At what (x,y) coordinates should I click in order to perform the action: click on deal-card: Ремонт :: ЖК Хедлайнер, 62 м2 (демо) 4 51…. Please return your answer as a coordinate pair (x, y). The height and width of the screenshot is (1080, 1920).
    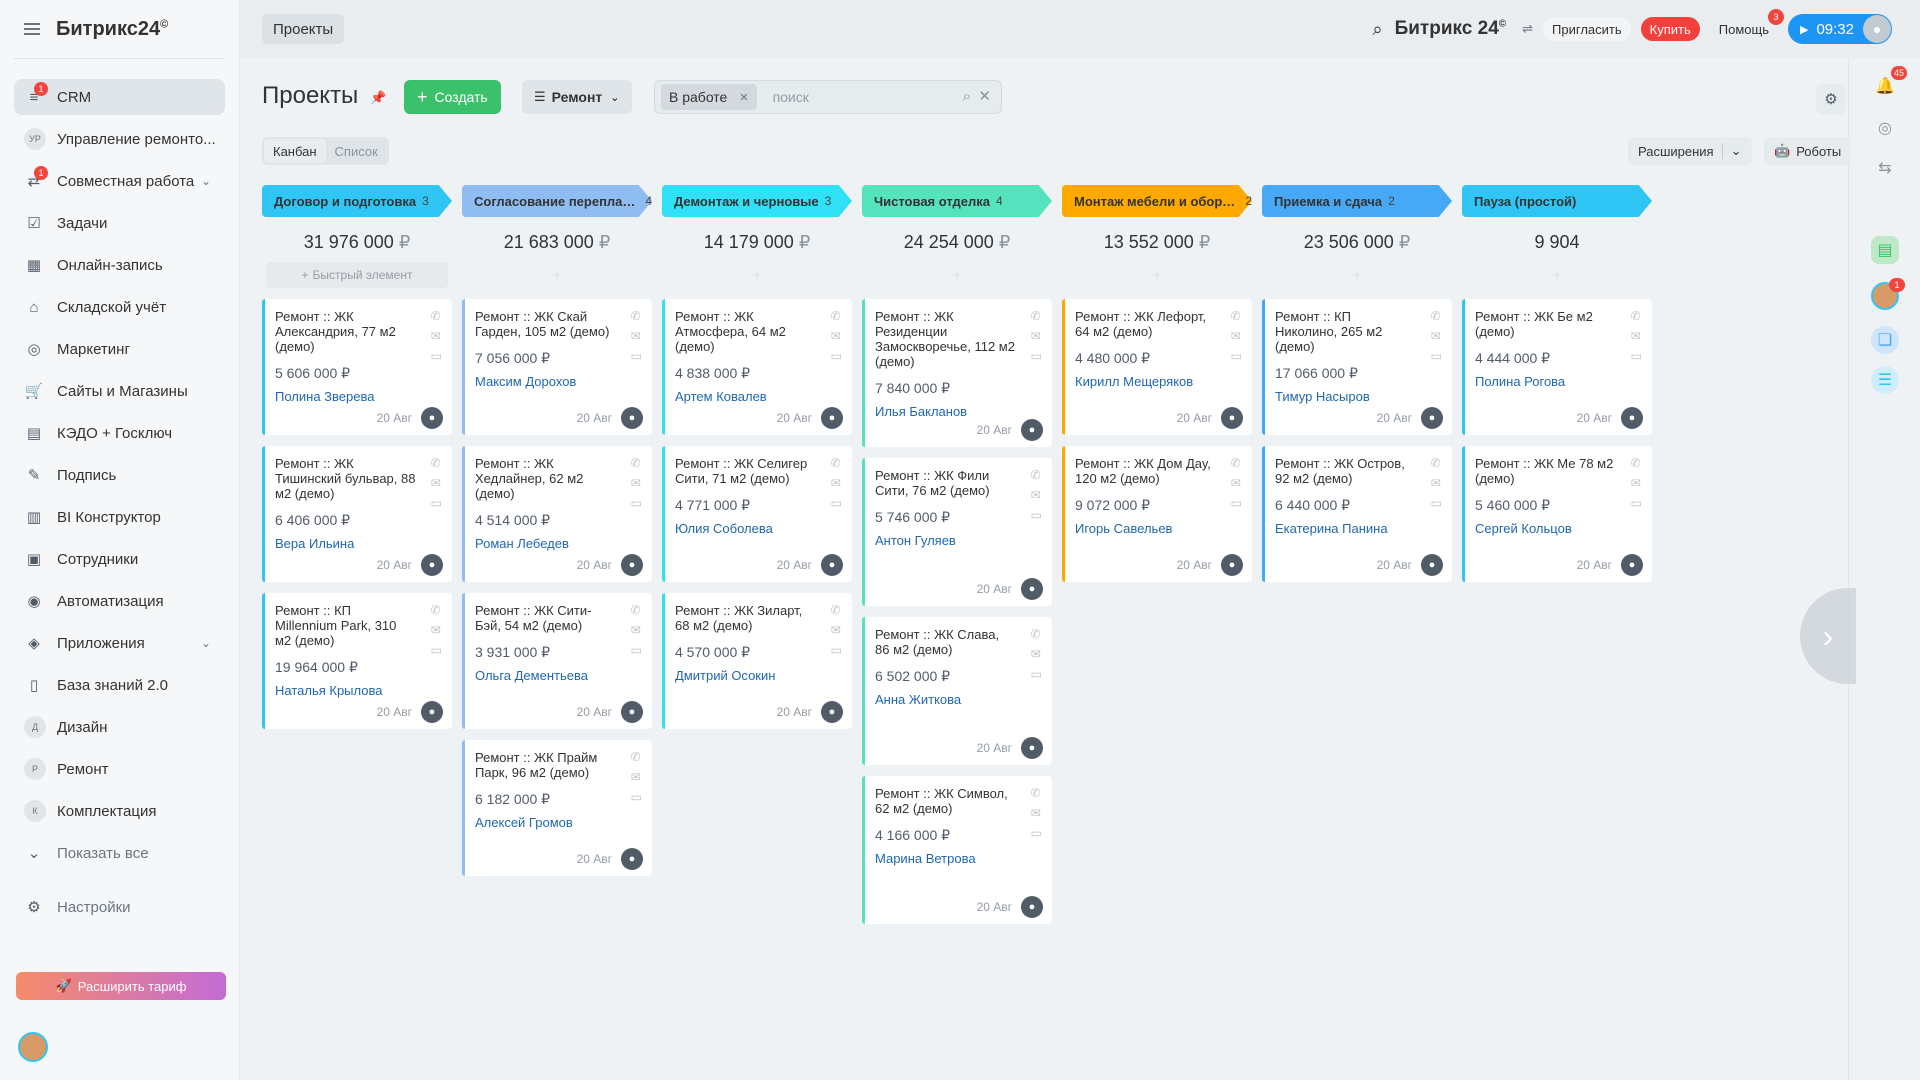
    Looking at the image, I should click on (557, 514).